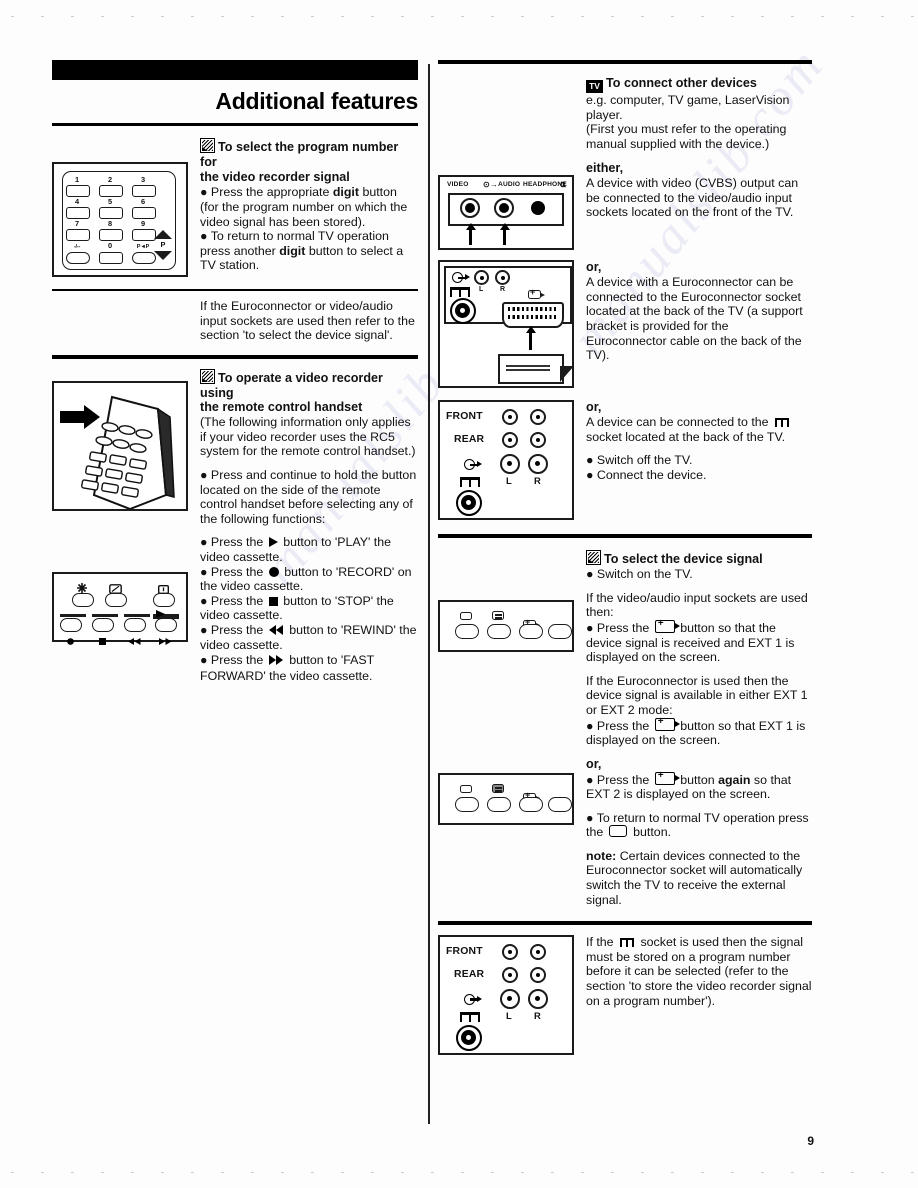 This screenshot has width=918, height=1188. What do you see at coordinates (464, 417) in the screenshot?
I see `back-label-front: FRONT` at bounding box center [464, 417].